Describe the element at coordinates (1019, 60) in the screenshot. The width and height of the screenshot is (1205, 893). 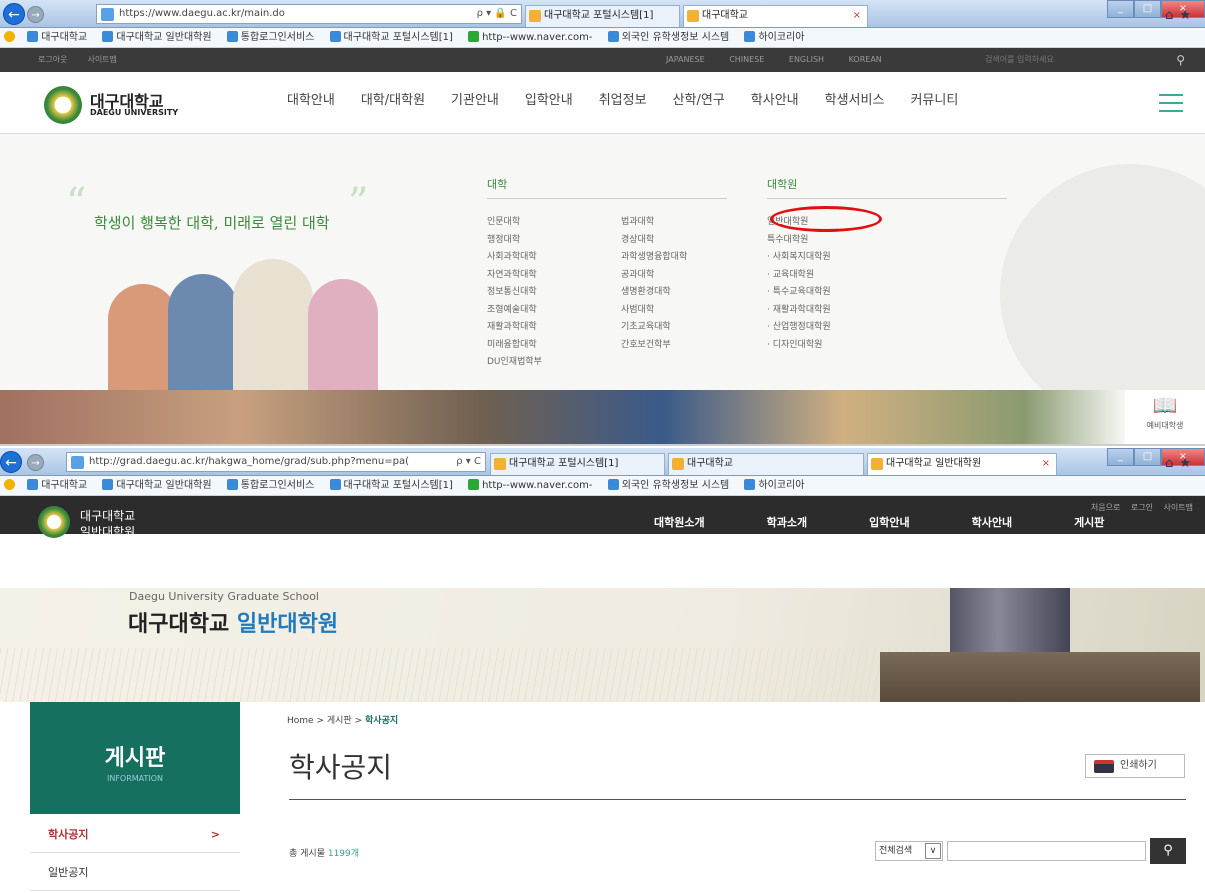
I see `site-search-input: 검색어를 입력하세요` at that location.